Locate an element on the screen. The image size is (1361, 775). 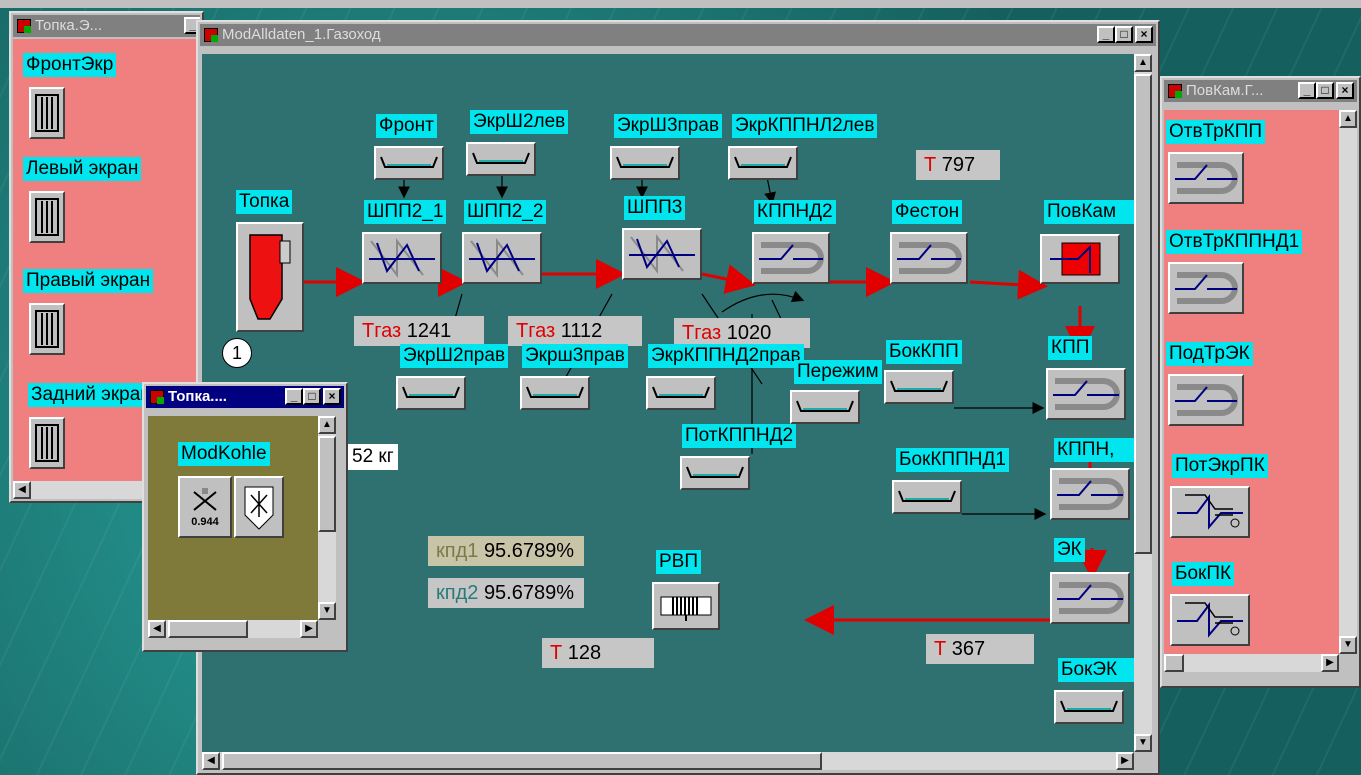
label-kppn: КППН, is located at coordinates (1094, 450).